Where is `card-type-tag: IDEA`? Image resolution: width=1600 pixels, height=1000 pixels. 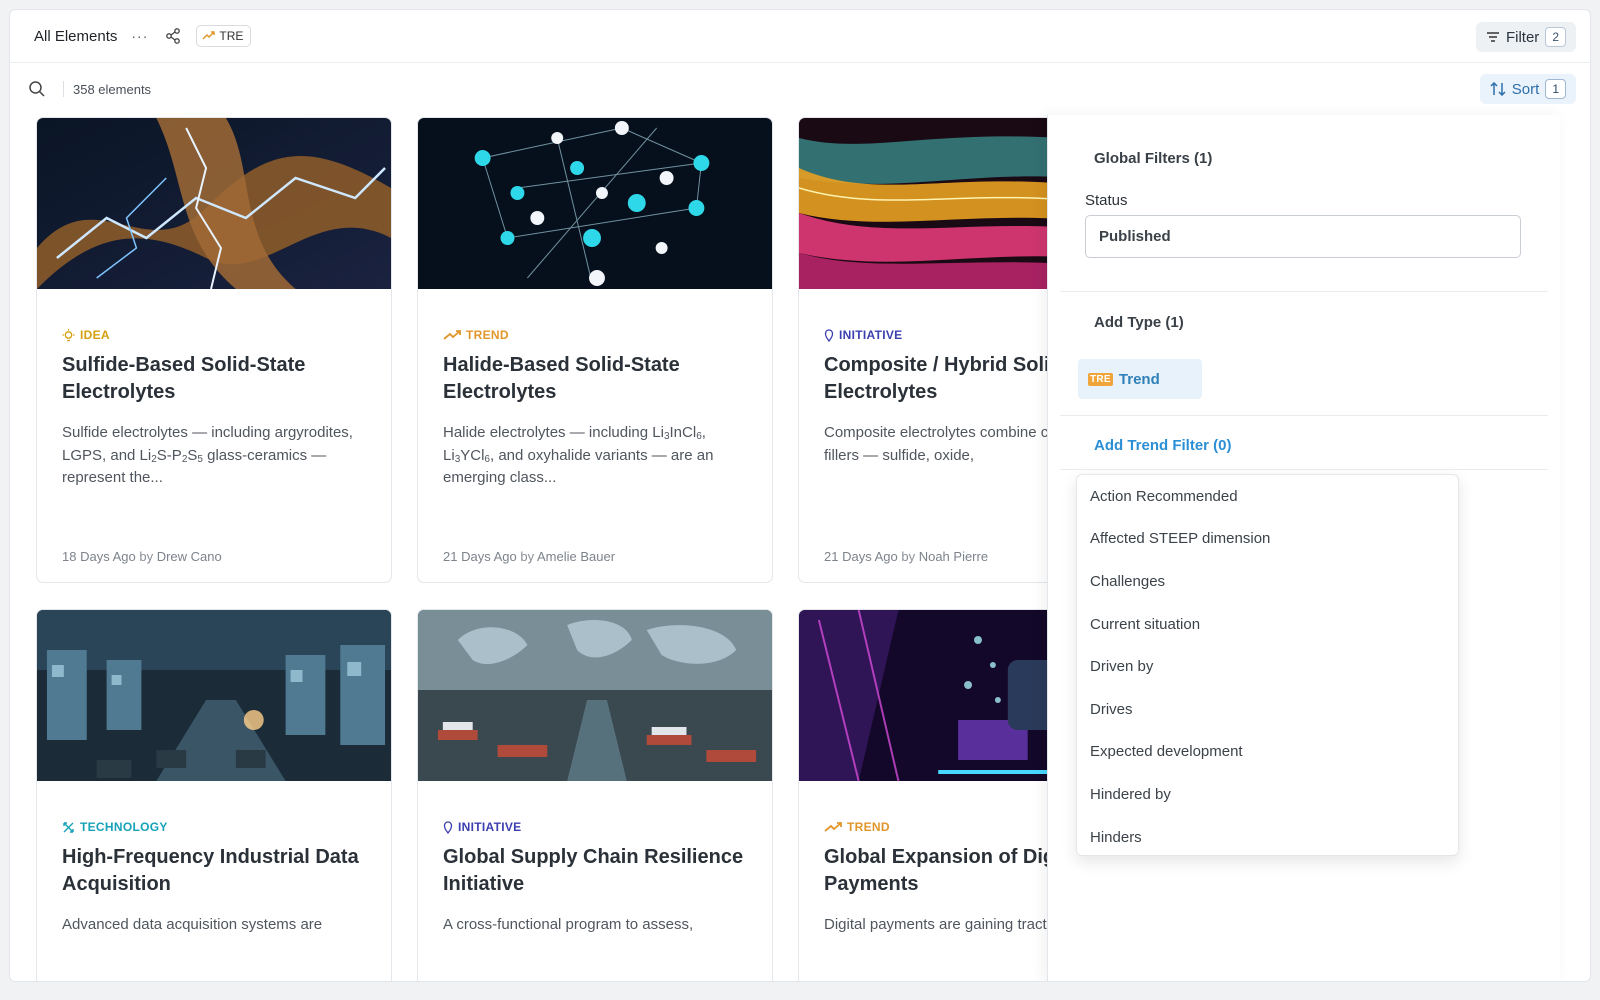
card-type-tag: IDEA is located at coordinates (86, 335).